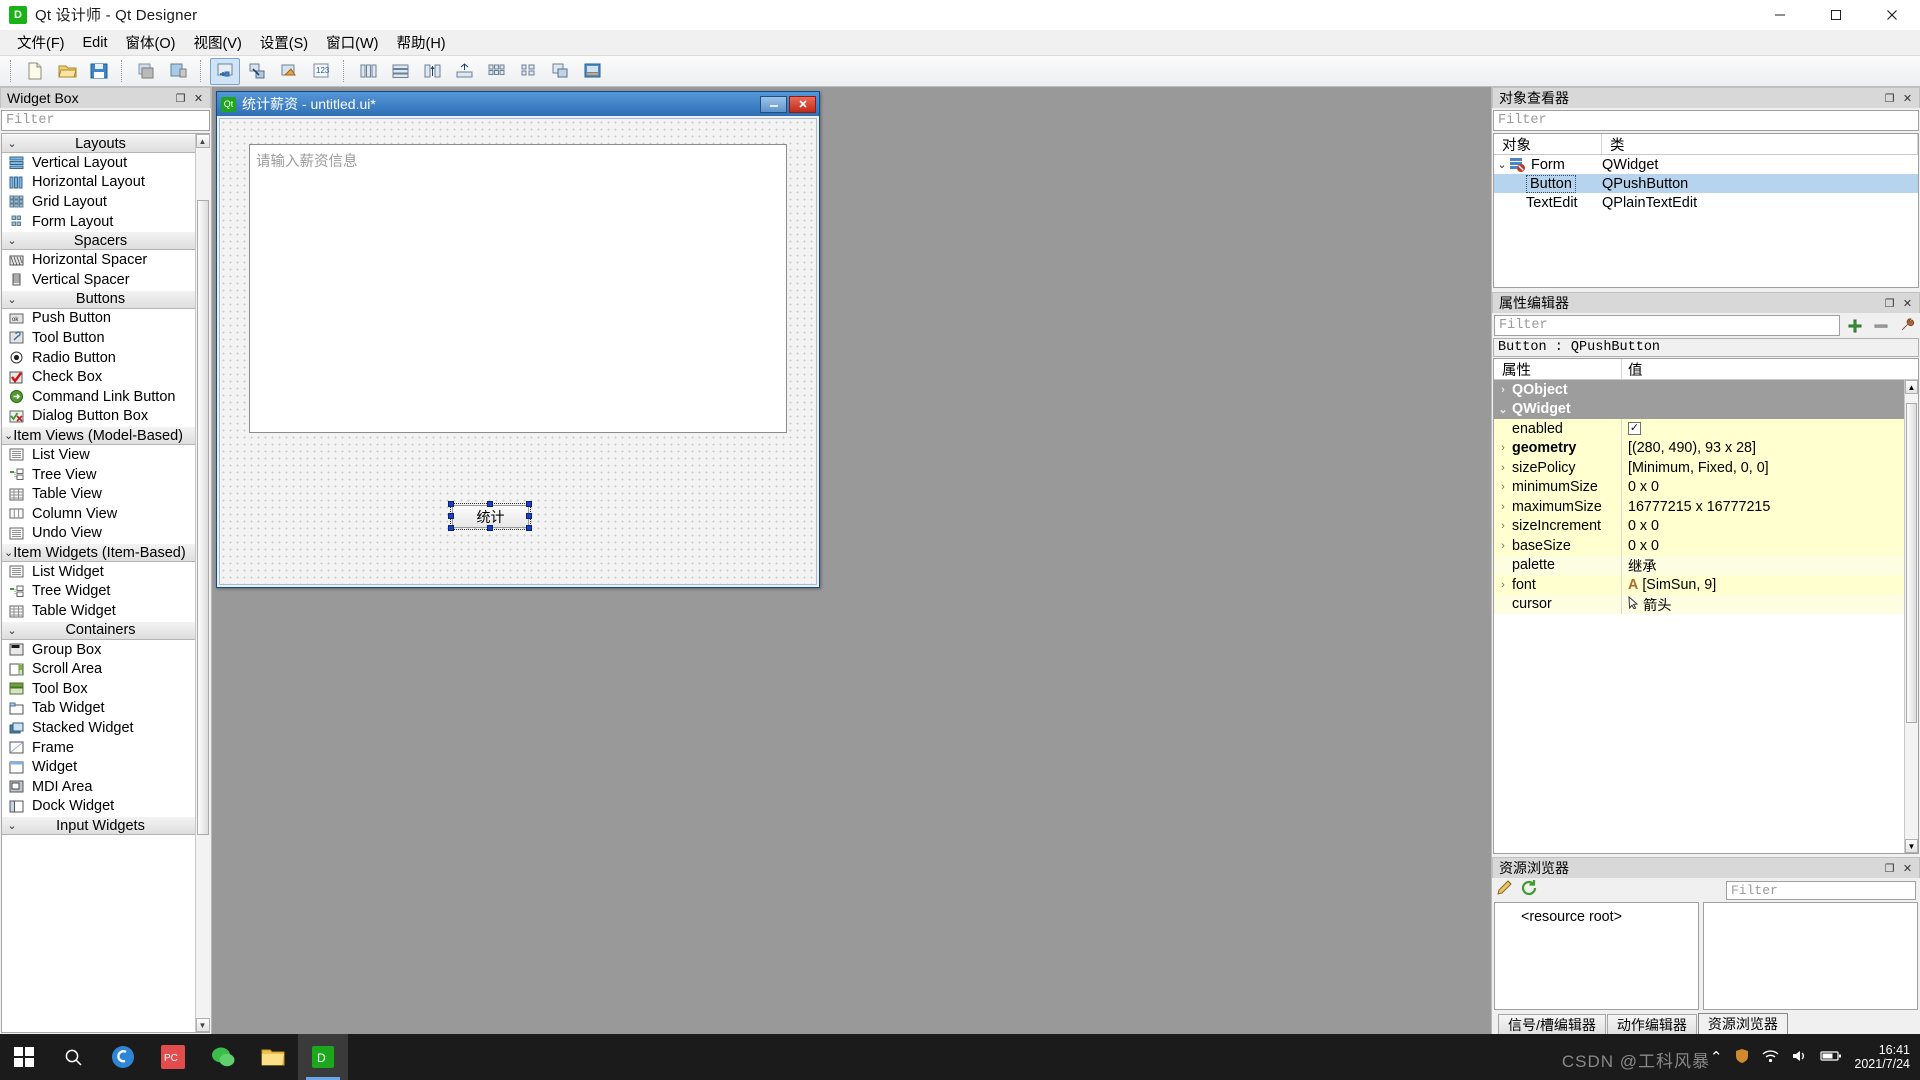 The image size is (1920, 1080). What do you see at coordinates (1810, 956) in the screenshot?
I see `resource-preview` at bounding box center [1810, 956].